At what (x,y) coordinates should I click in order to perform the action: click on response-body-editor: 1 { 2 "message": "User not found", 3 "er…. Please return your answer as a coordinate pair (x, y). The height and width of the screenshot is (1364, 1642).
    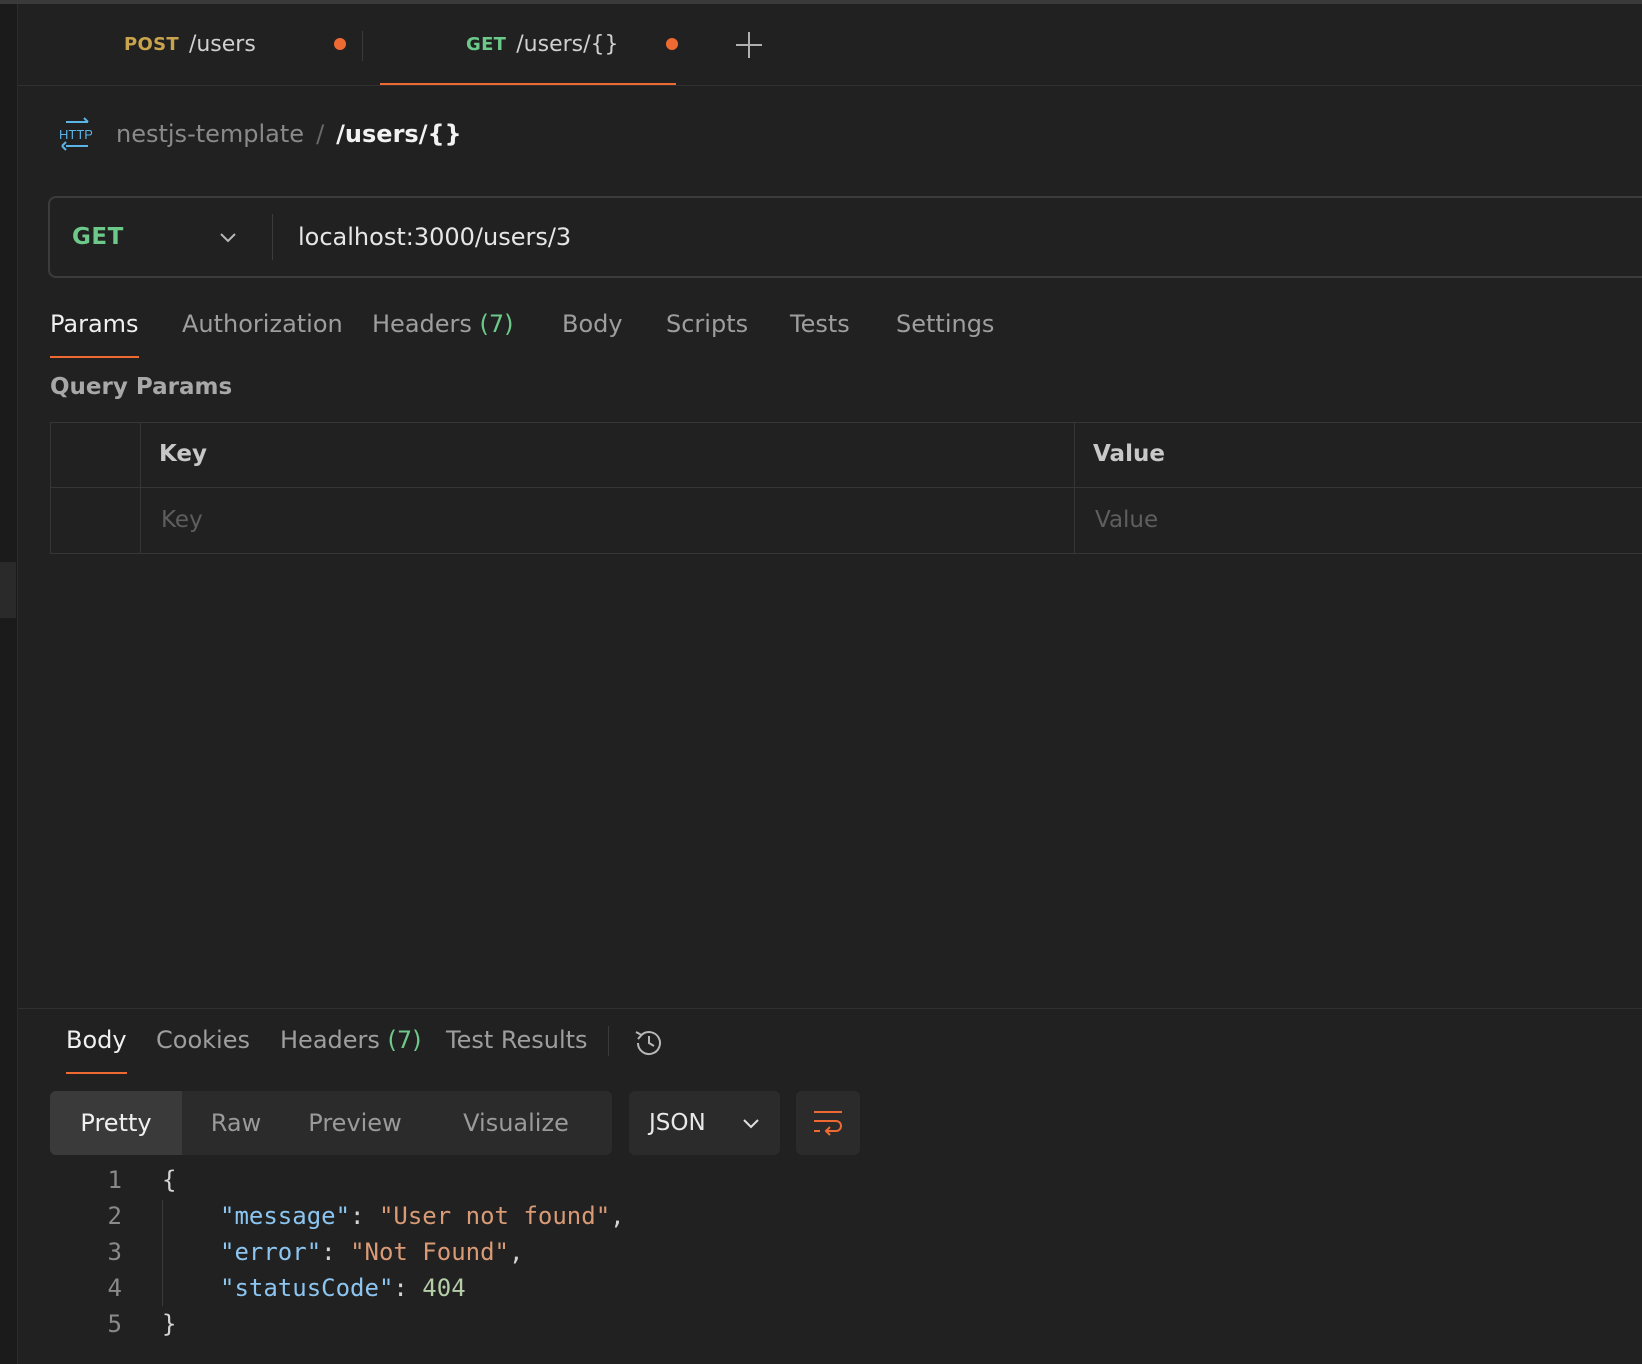
    Looking at the image, I should click on (821, 1260).